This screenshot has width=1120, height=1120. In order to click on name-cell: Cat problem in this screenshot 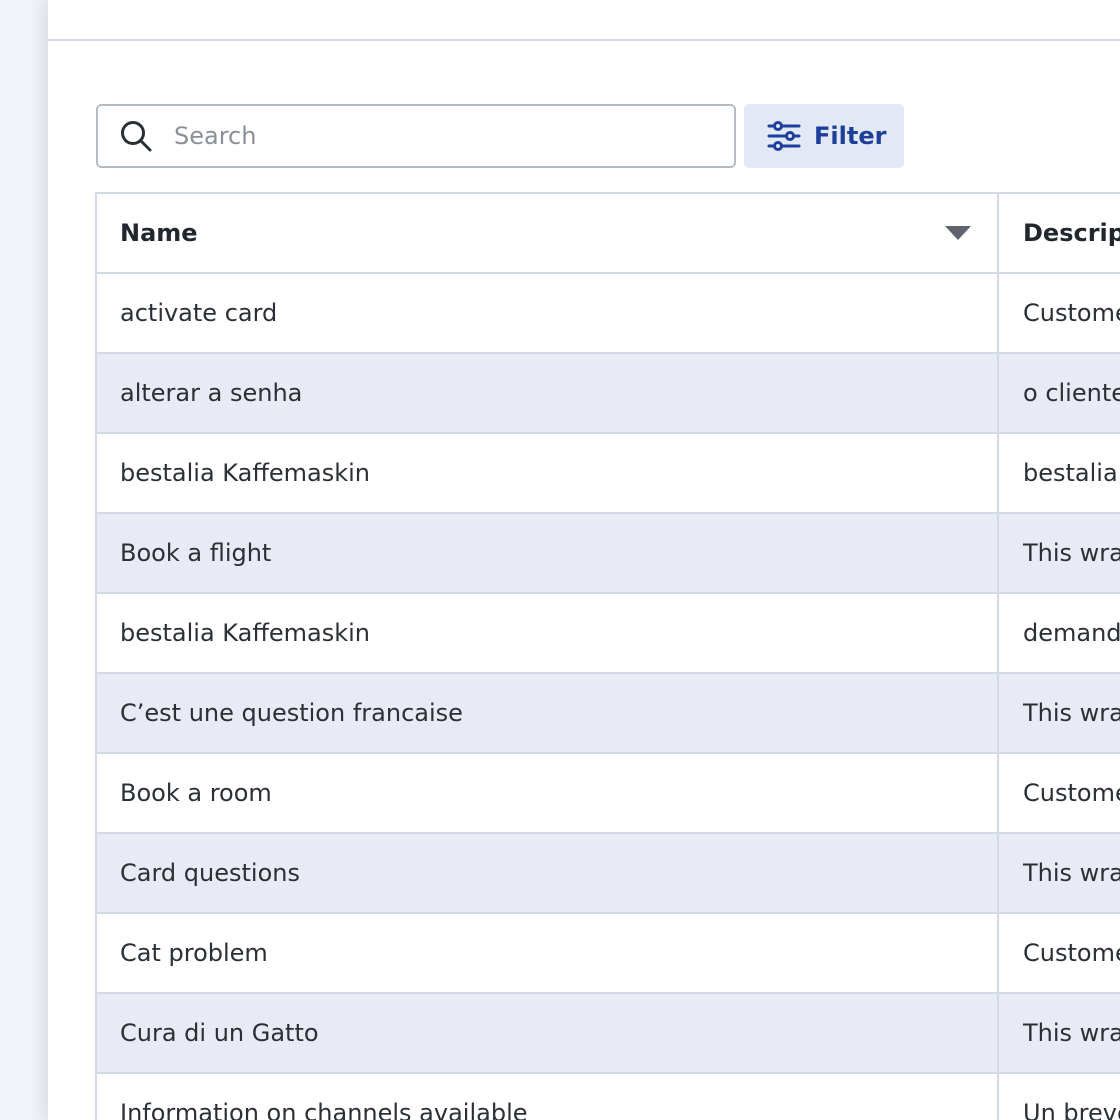, I will do `click(548, 953)`.